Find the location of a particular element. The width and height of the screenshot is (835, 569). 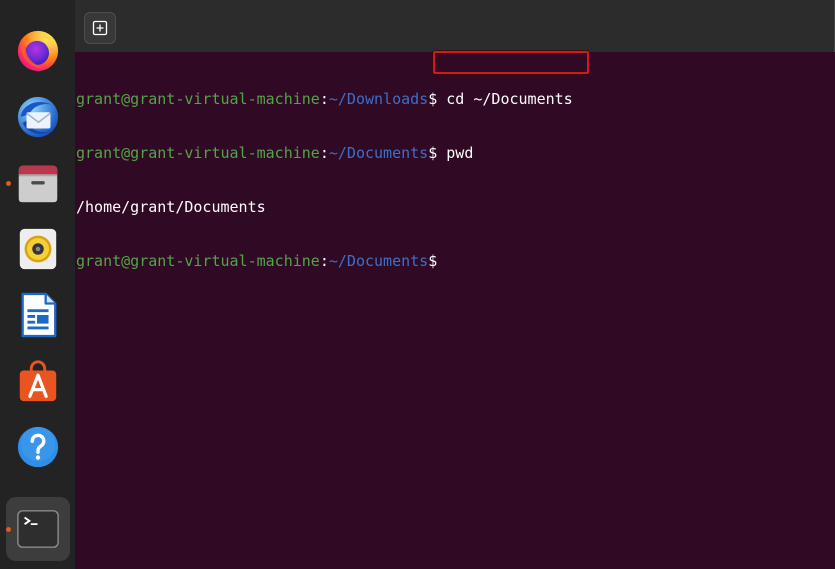

dock-item-help is located at coordinates (38, 447).